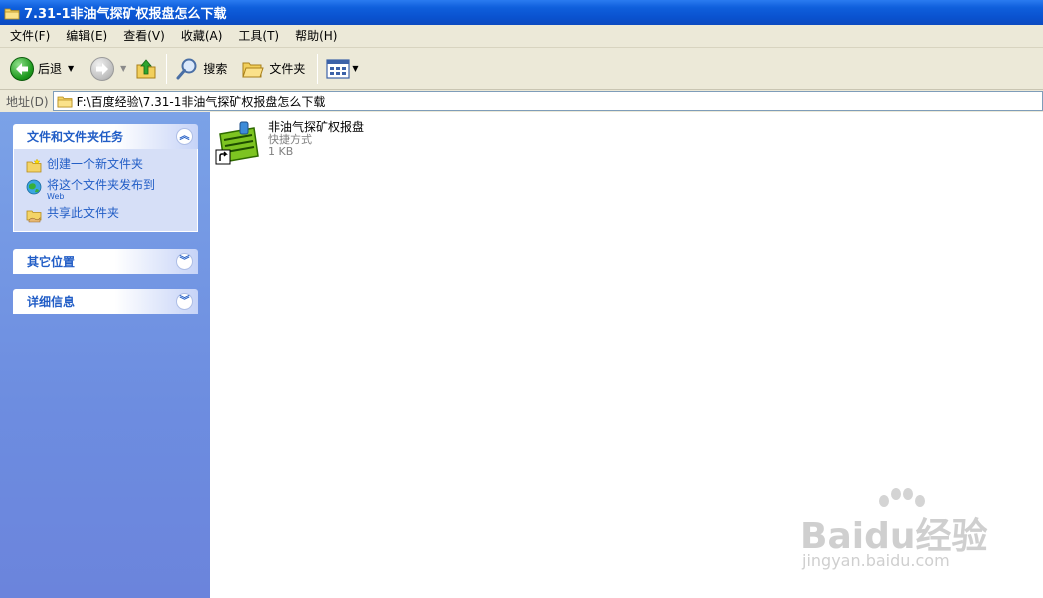  What do you see at coordinates (27, 101) in the screenshot?
I see `address-label: 地址(D)` at bounding box center [27, 101].